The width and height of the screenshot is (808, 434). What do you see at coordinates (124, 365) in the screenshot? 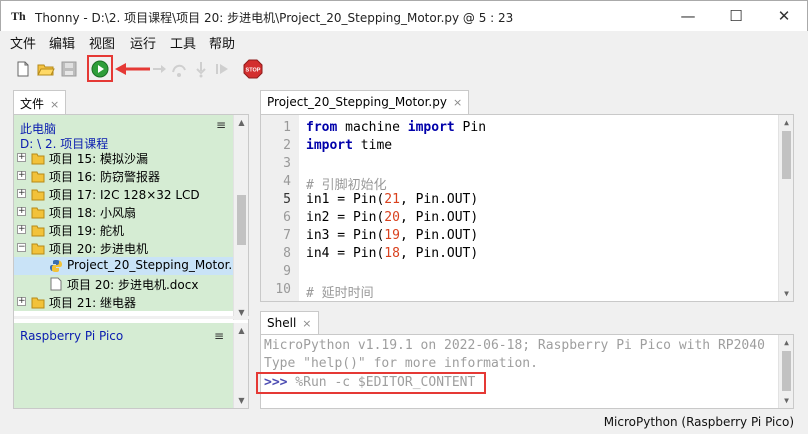
I see `pico-files-area: Raspberry Pi Pico` at bounding box center [124, 365].